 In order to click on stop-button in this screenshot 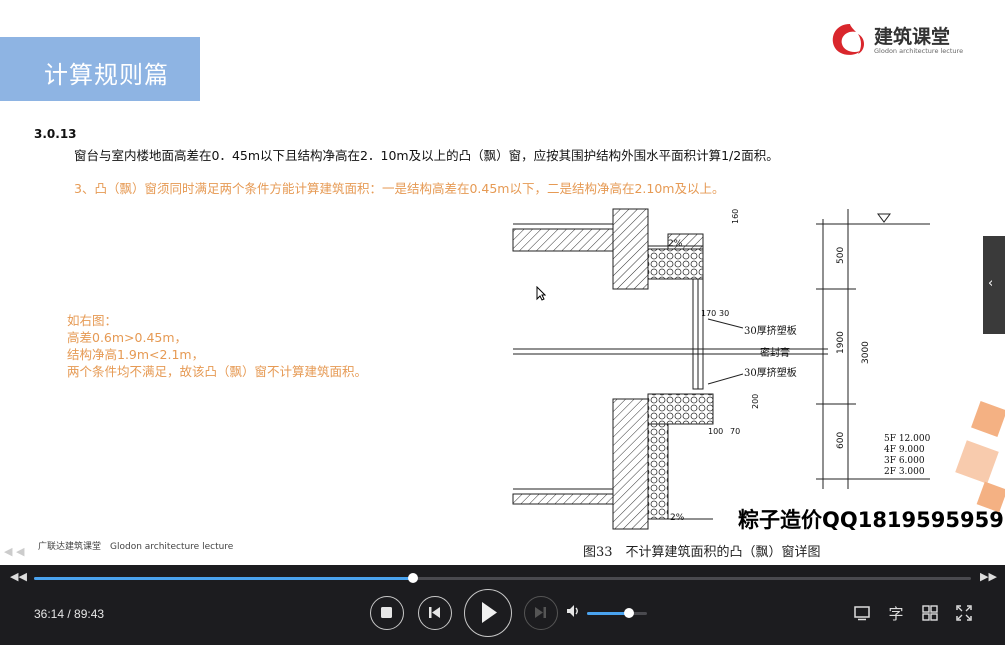, I will do `click(387, 613)`.